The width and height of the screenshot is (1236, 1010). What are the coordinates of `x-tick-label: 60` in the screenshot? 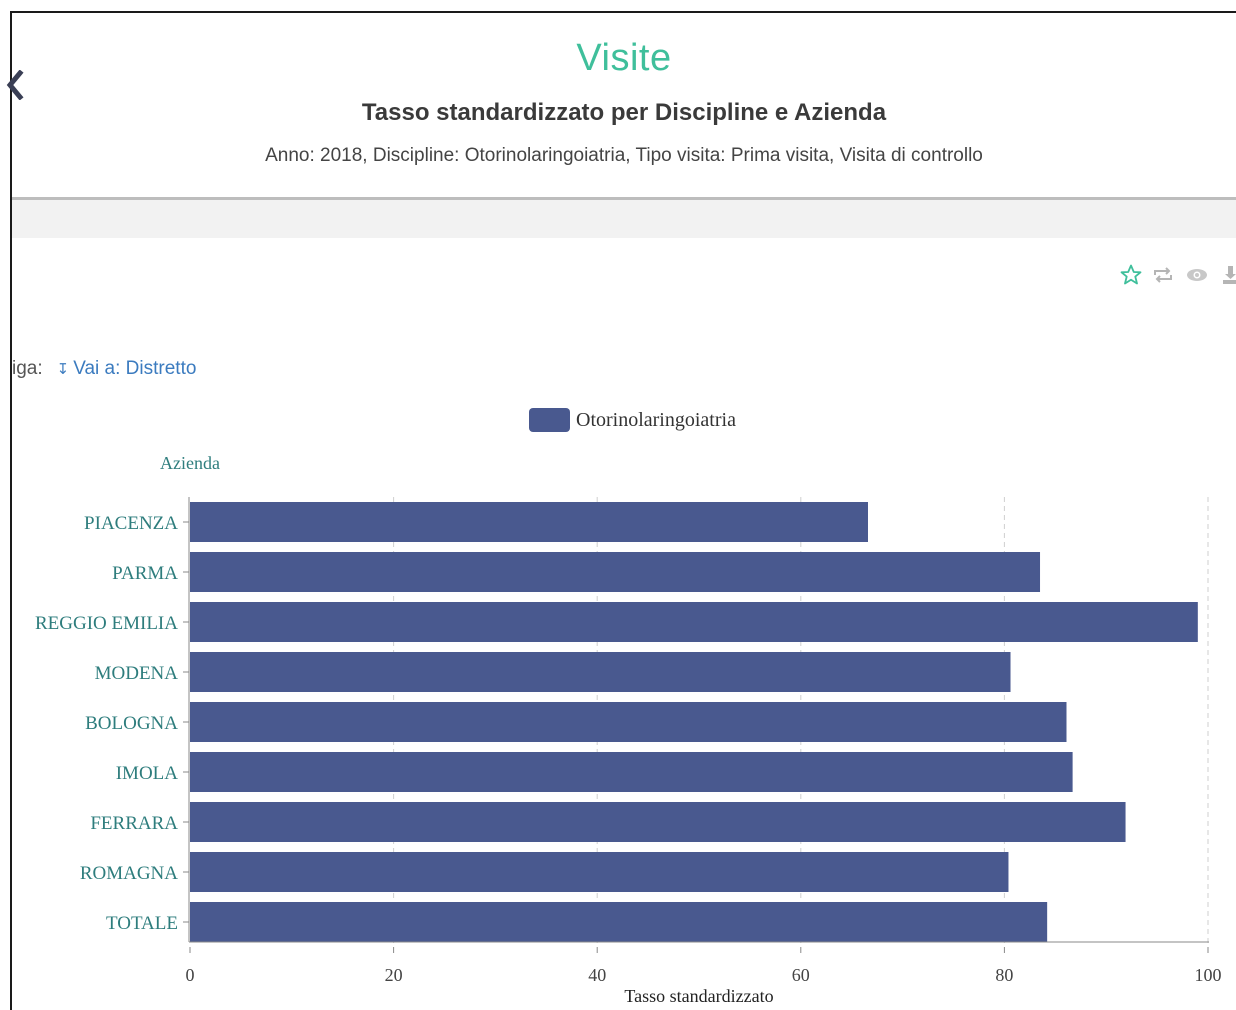 It's located at (801, 975).